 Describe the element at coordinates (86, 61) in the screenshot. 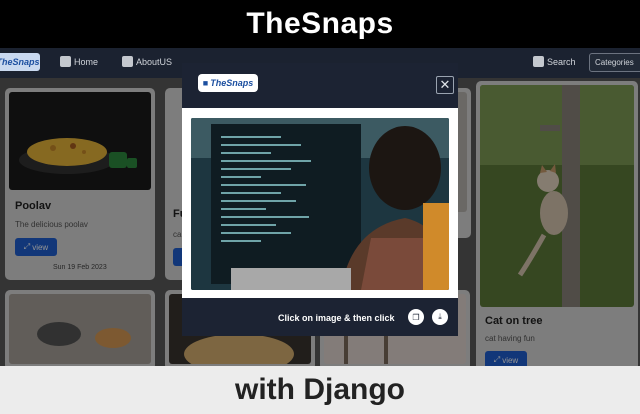

I see `nav-home-label: Home` at that location.